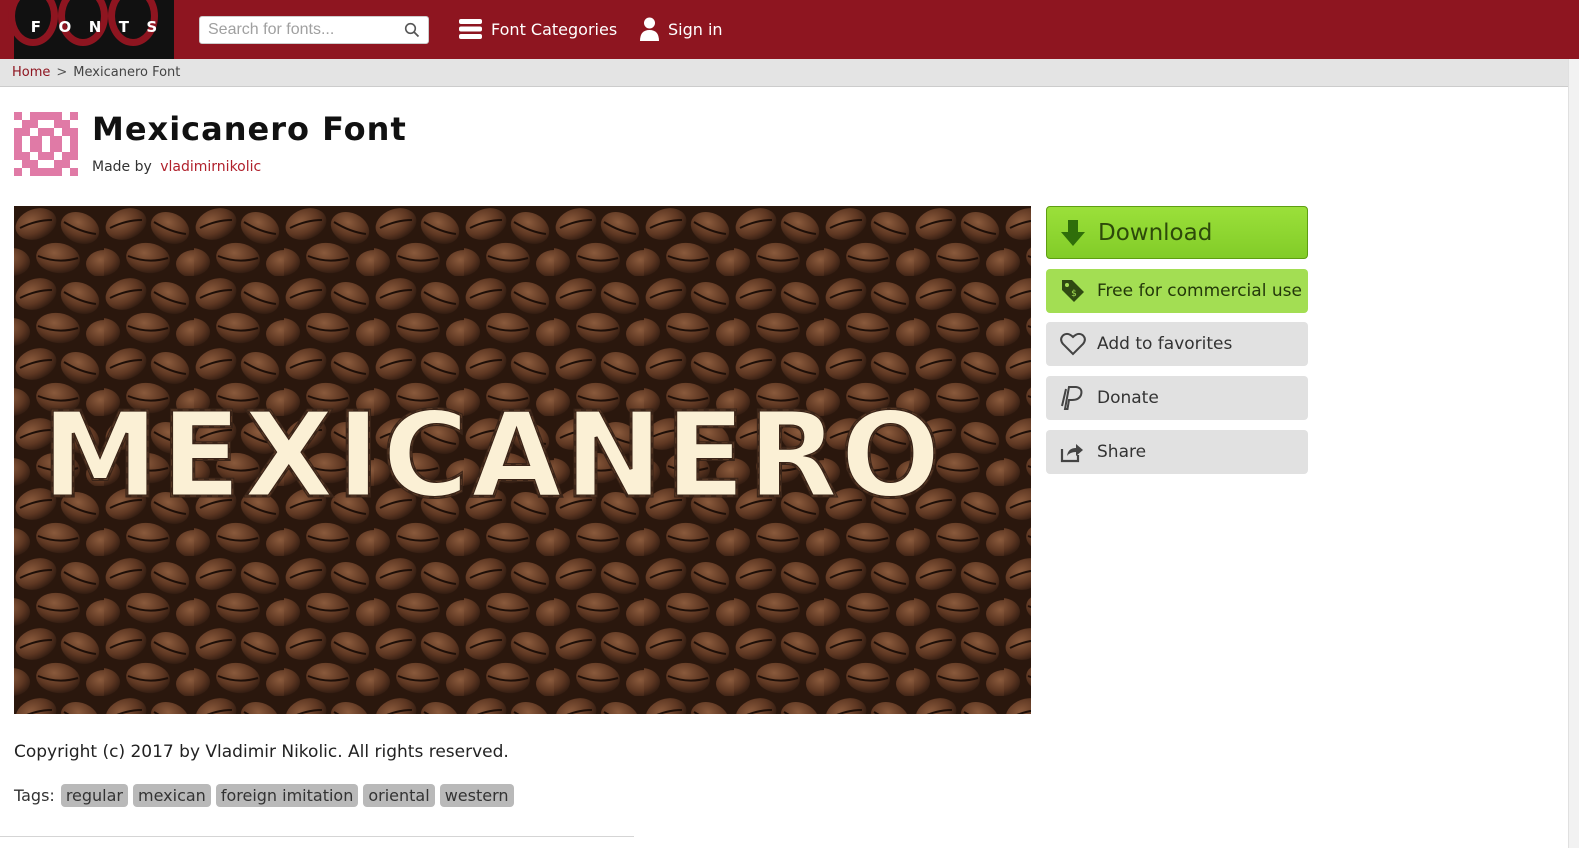  Describe the element at coordinates (94, 795) in the screenshot. I see `tag-regular: regular` at that location.